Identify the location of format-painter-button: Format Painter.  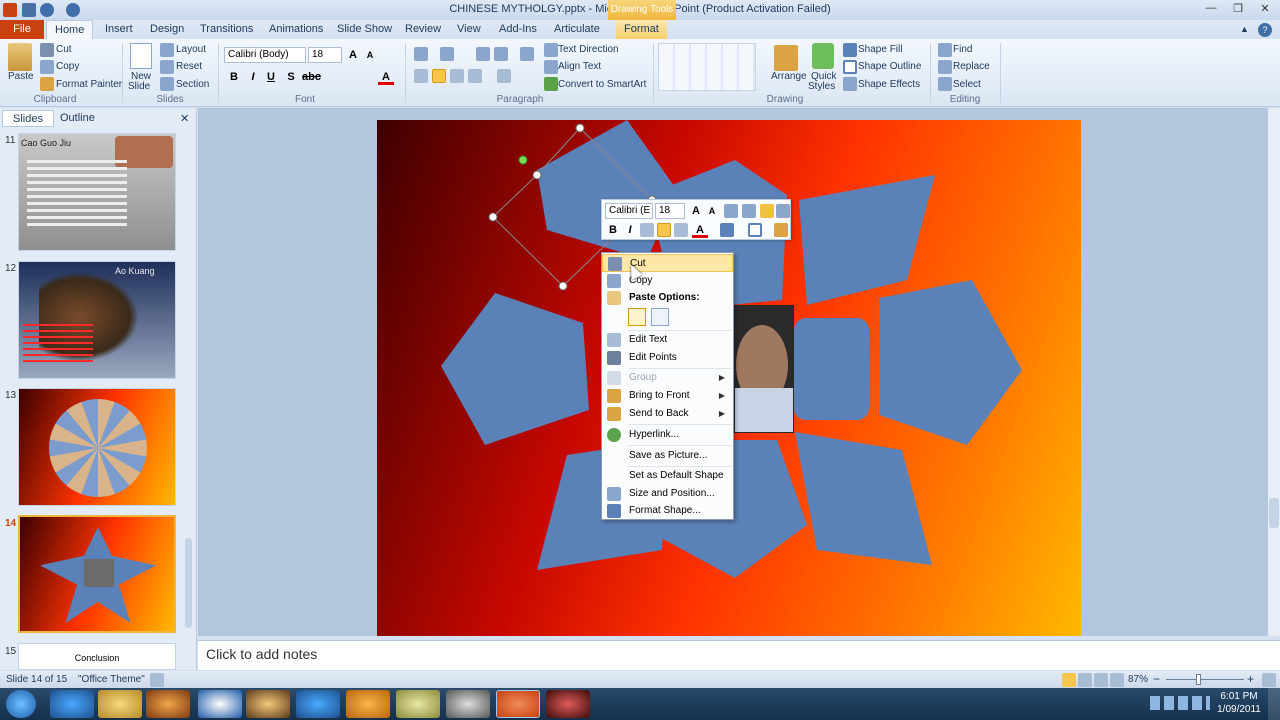
(89, 84).